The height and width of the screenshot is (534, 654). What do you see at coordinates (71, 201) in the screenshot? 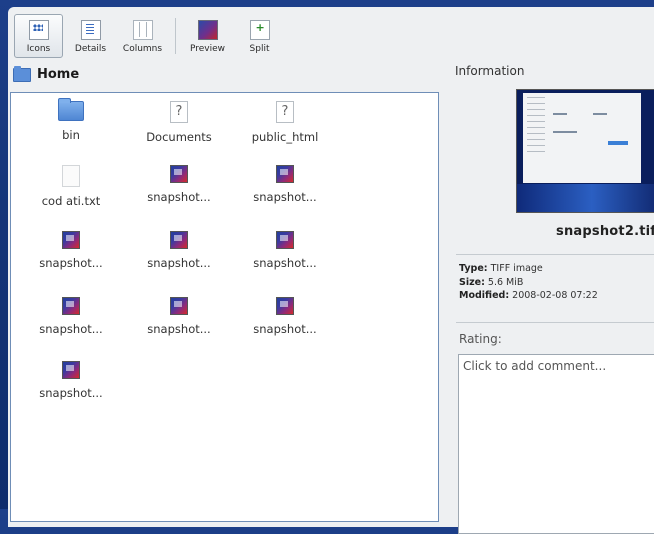
I see `file-name: cod ati.txt` at bounding box center [71, 201].